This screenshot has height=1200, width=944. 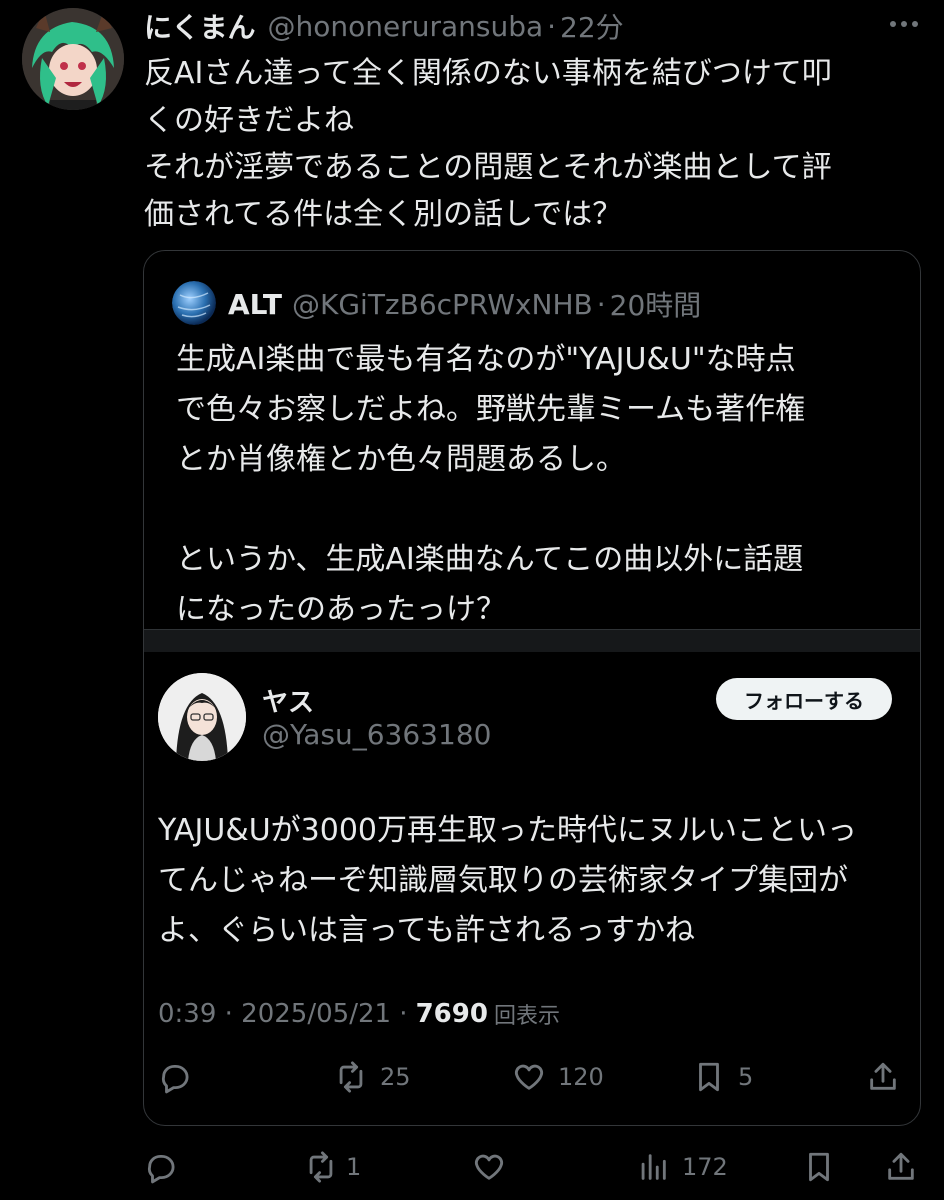 I want to click on embedded-text-line: てんじゃねーぞ知識層気取りの芸術家タイプ集団が, so click(x=503, y=880).